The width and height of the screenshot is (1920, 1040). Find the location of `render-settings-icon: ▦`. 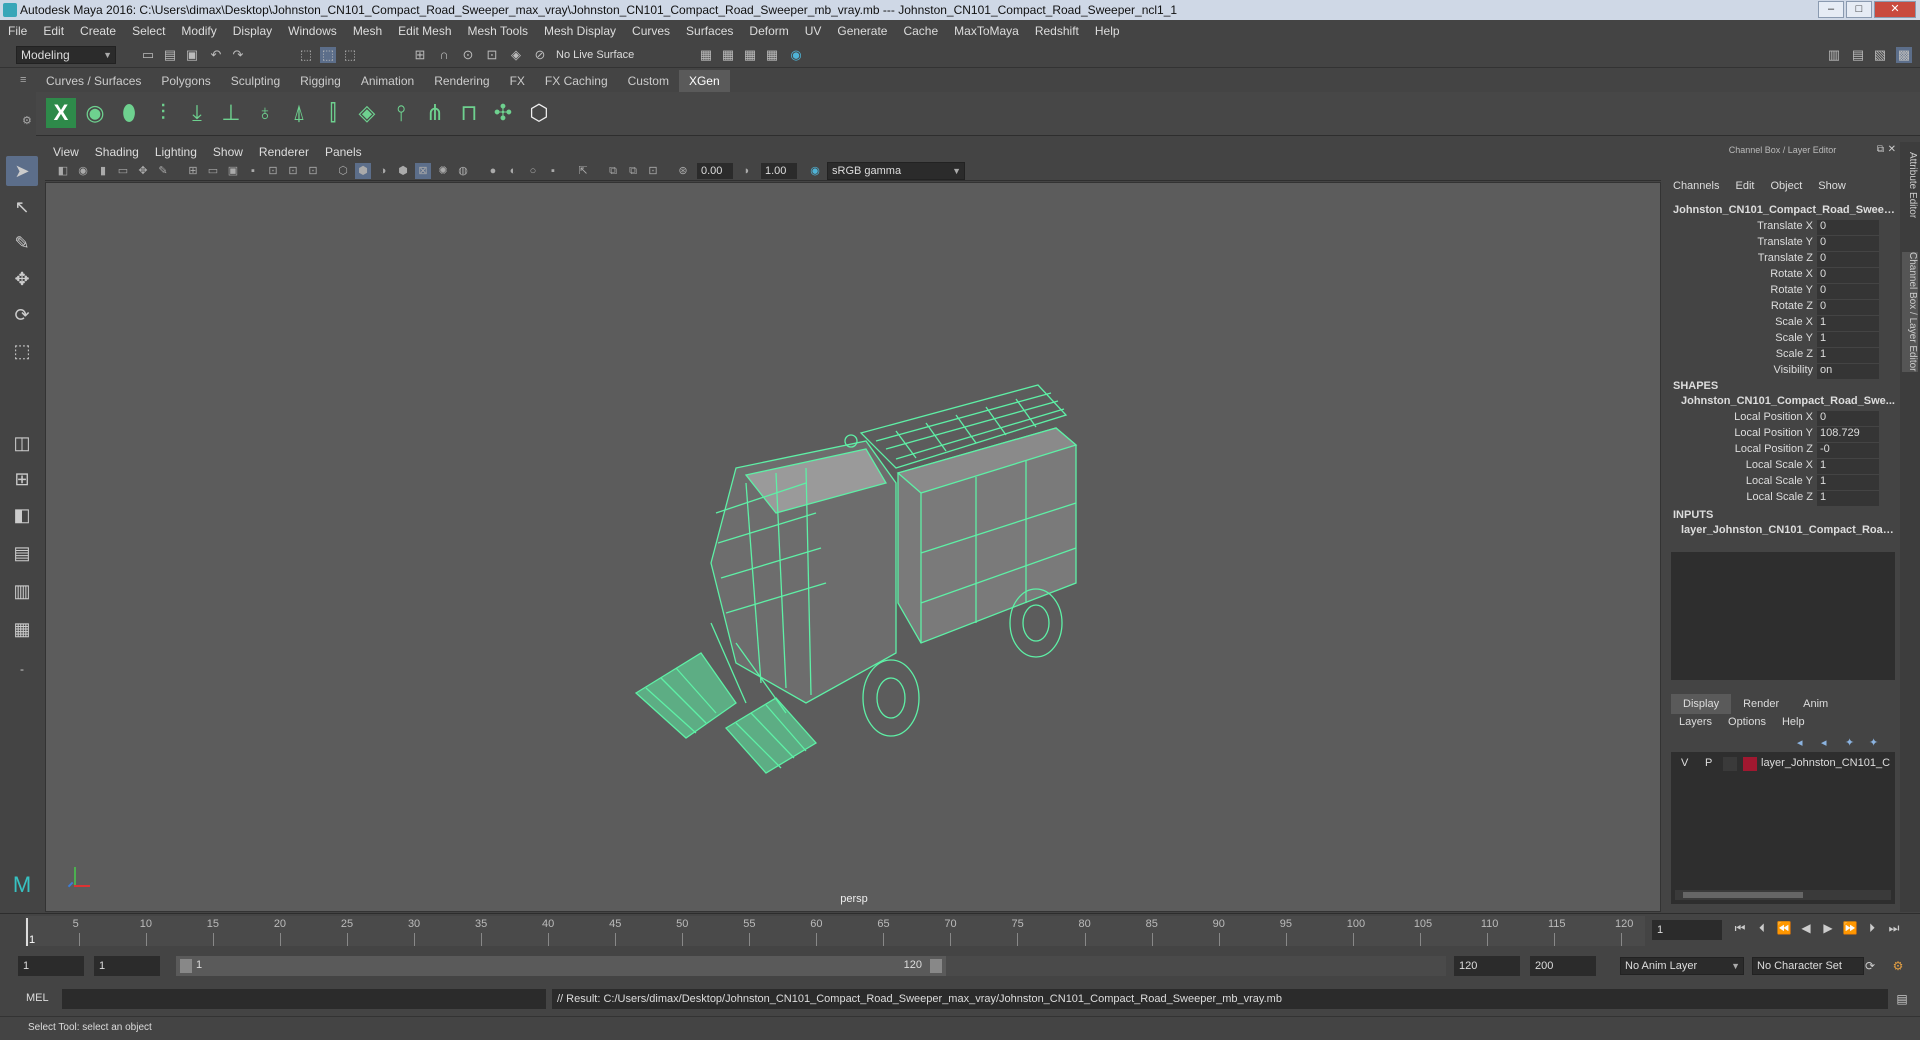

render-settings-icon: ▦ is located at coordinates (750, 55).